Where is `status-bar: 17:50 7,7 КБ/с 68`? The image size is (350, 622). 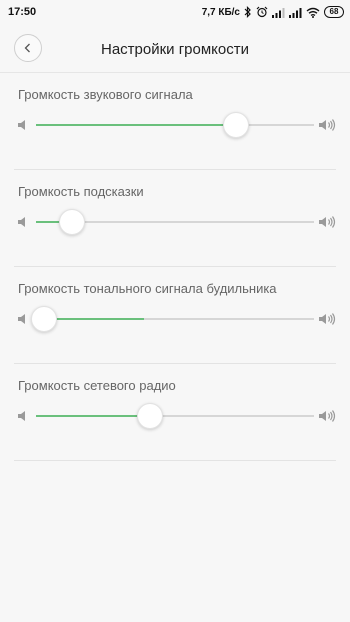
status-bar: 17:50 7,7 КБ/с 68 is located at coordinates (175, 12).